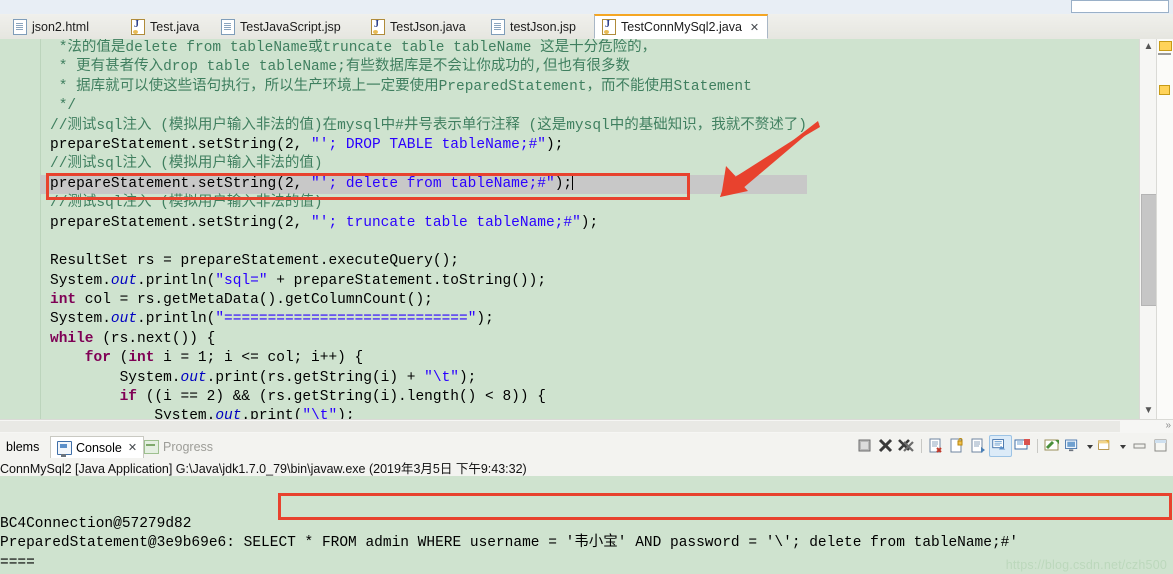 The image size is (1173, 574). I want to click on watermark-text: https://blog.csdn.net/czh500, so click(1086, 565).